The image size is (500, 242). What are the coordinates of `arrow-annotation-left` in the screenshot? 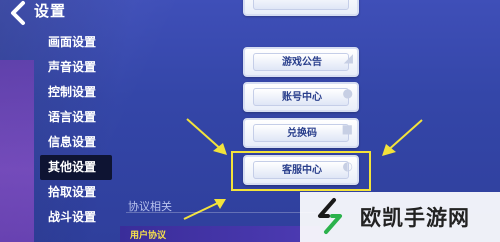 It's located at (206, 136).